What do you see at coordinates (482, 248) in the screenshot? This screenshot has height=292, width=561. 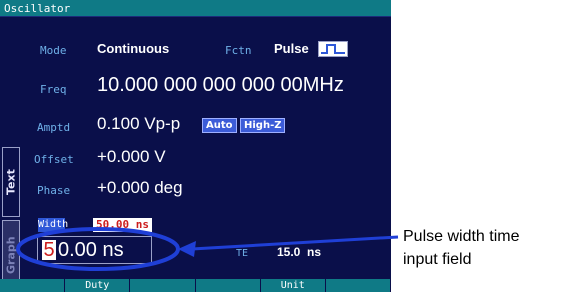 I see `callout-label: Pulse width time input field` at bounding box center [482, 248].